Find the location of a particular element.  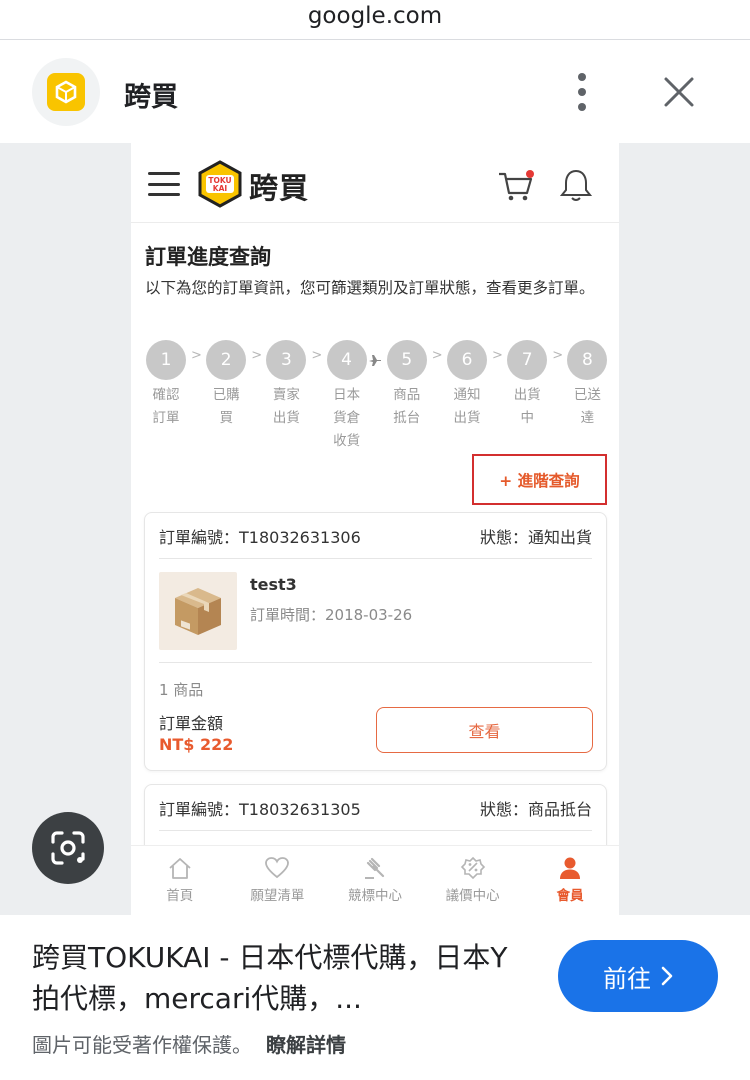

menu-icon is located at coordinates (164, 184).